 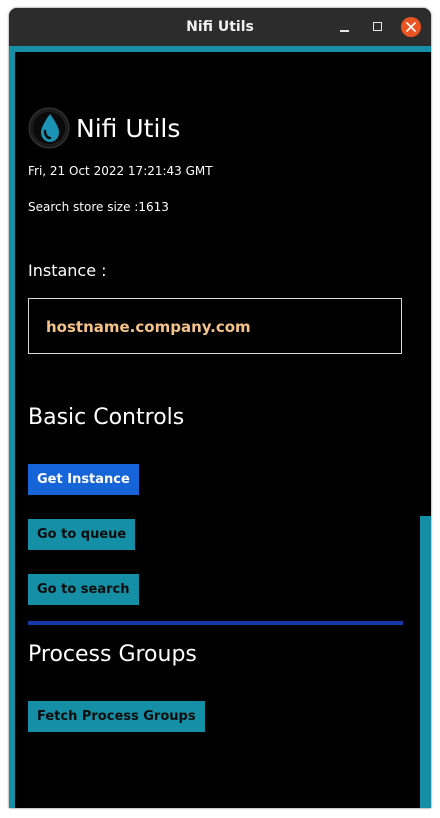 What do you see at coordinates (120, 171) in the screenshot?
I see `timestamp: Fri, 21 Oct 2022 17:21:43 GMT` at bounding box center [120, 171].